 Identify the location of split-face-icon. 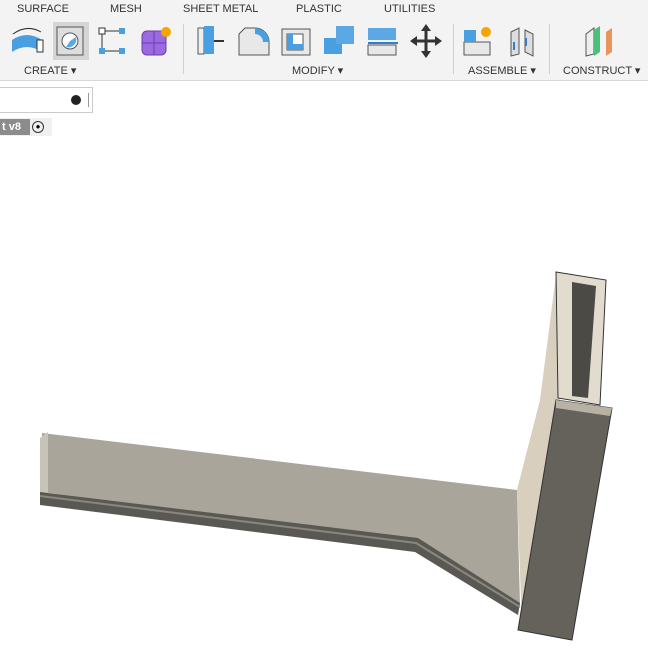
(383, 41).